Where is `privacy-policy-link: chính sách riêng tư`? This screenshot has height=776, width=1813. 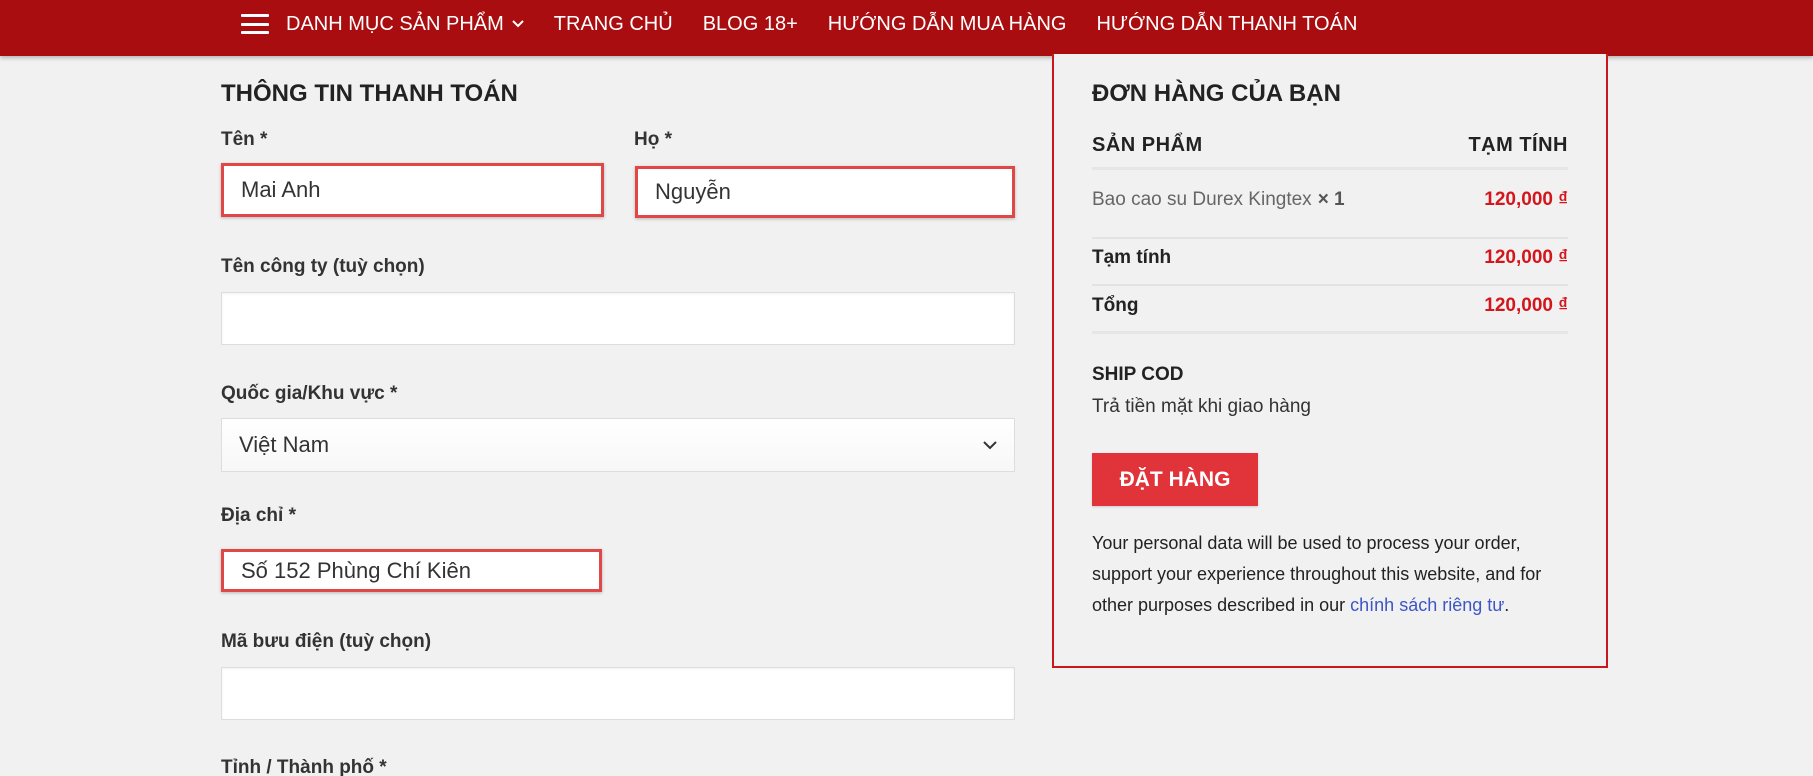
privacy-policy-link: chính sách riêng tư is located at coordinates (1427, 605).